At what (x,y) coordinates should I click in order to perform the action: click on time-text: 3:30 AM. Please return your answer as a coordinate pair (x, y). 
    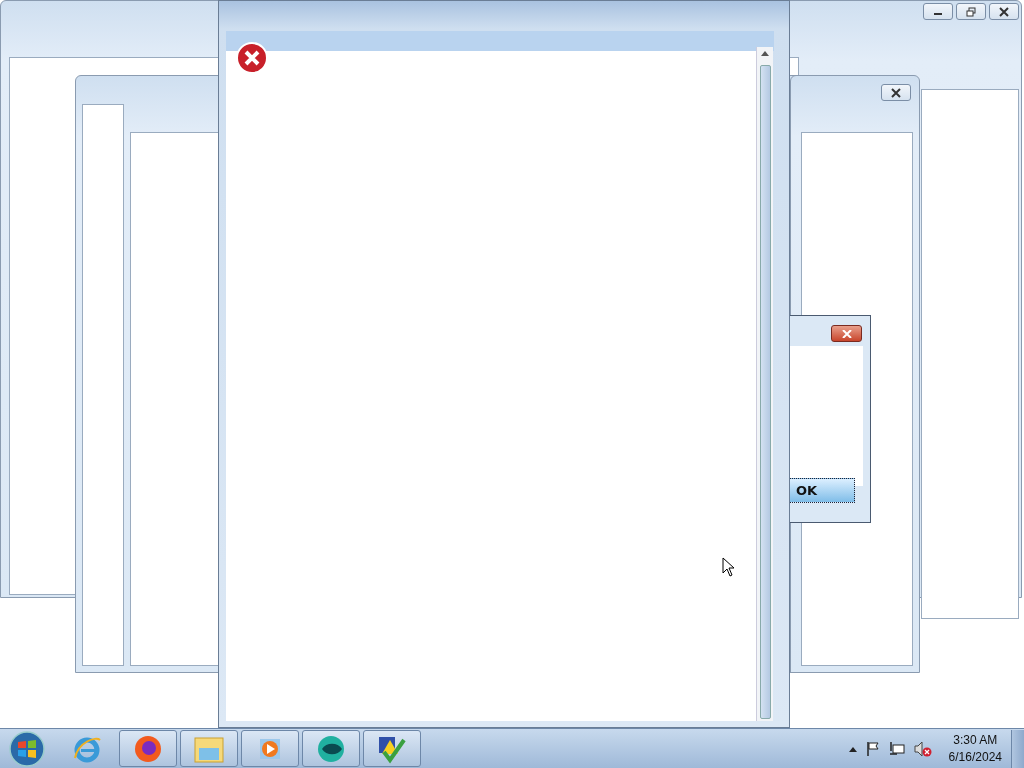
    Looking at the image, I should click on (975, 740).